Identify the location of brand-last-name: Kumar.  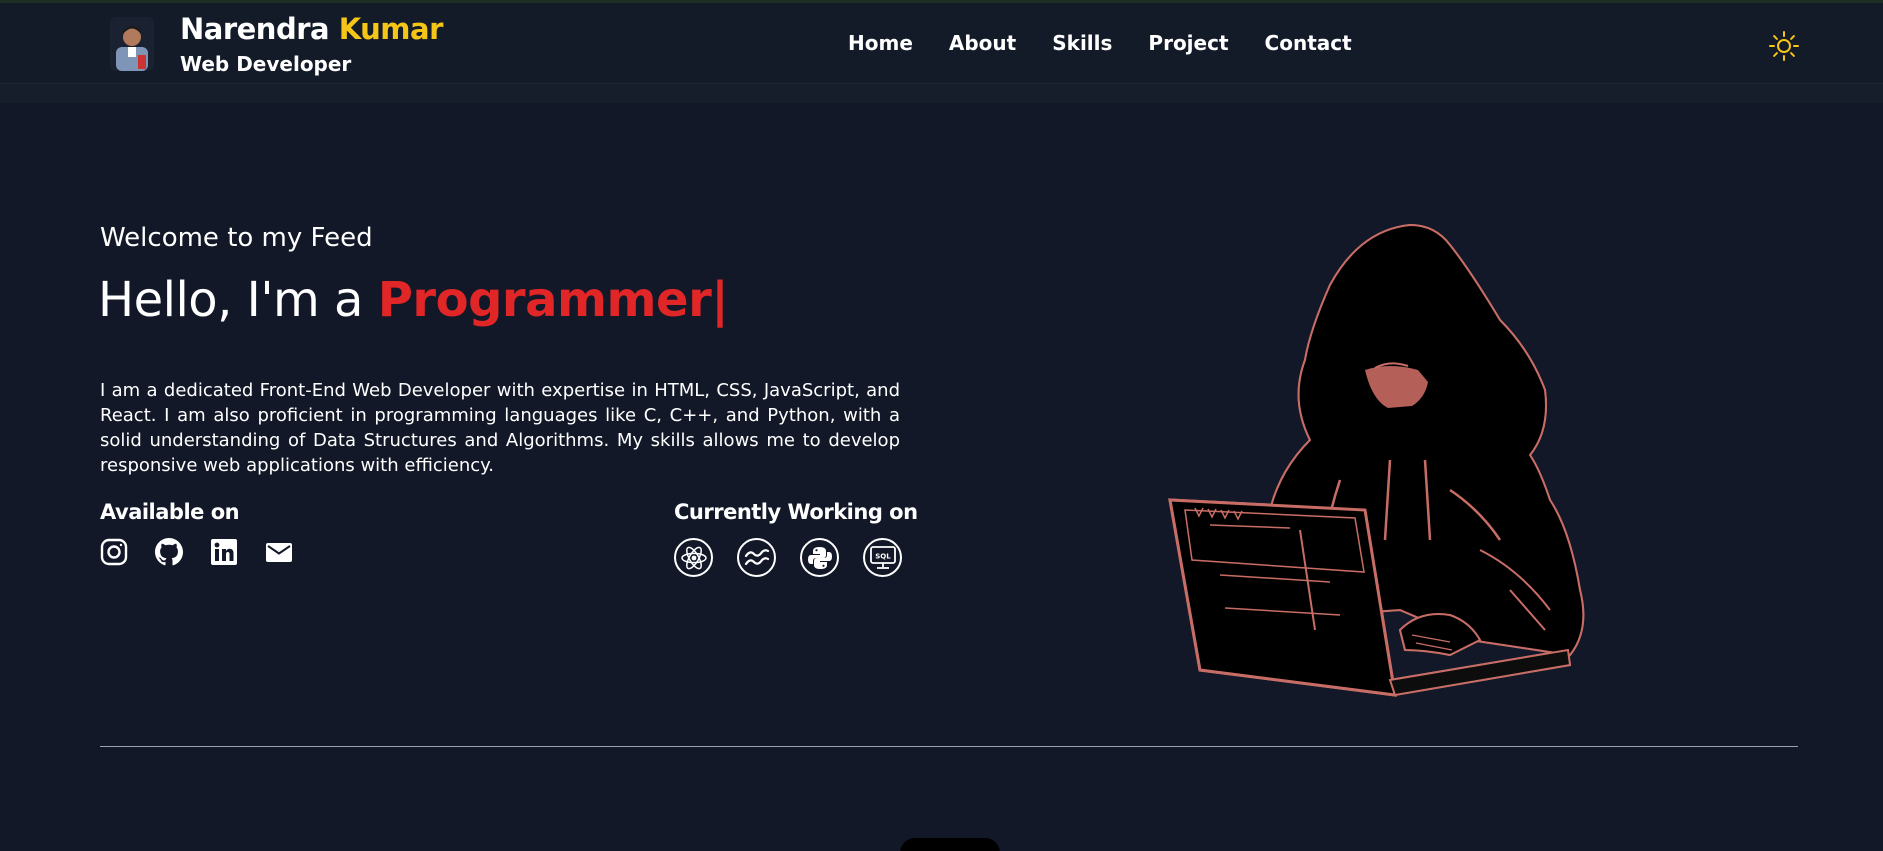
(391, 29).